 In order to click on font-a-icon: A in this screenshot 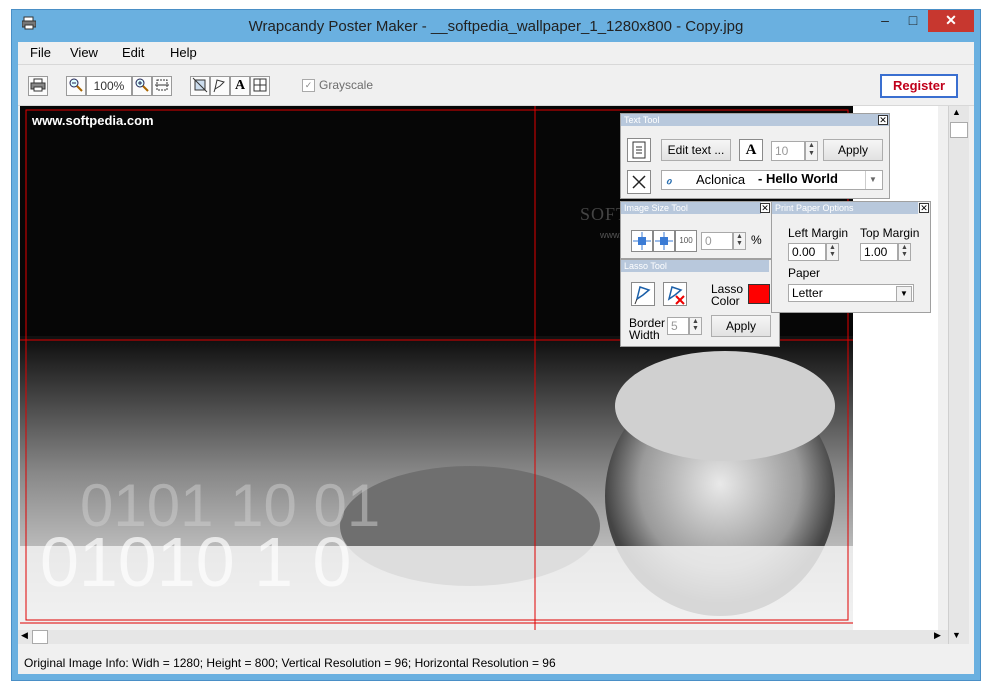, I will do `click(751, 150)`.